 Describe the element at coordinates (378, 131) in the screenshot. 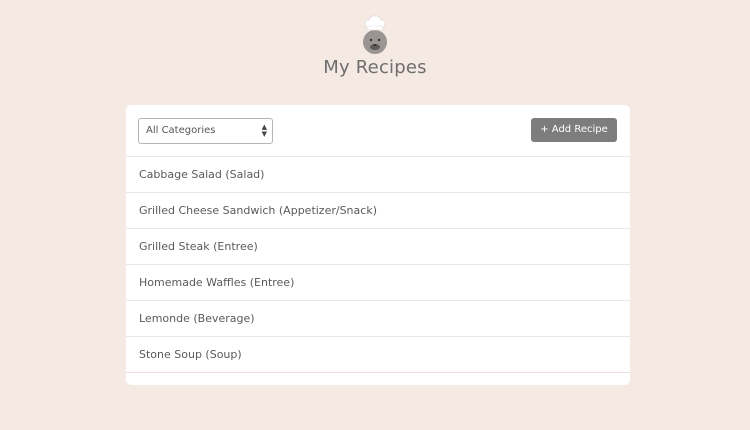

I see `toolbar: All Categories ▲ ▼ + Add Recipe` at that location.